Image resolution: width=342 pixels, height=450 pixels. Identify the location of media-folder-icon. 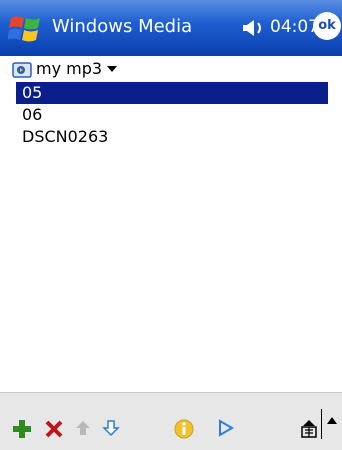
(22, 70).